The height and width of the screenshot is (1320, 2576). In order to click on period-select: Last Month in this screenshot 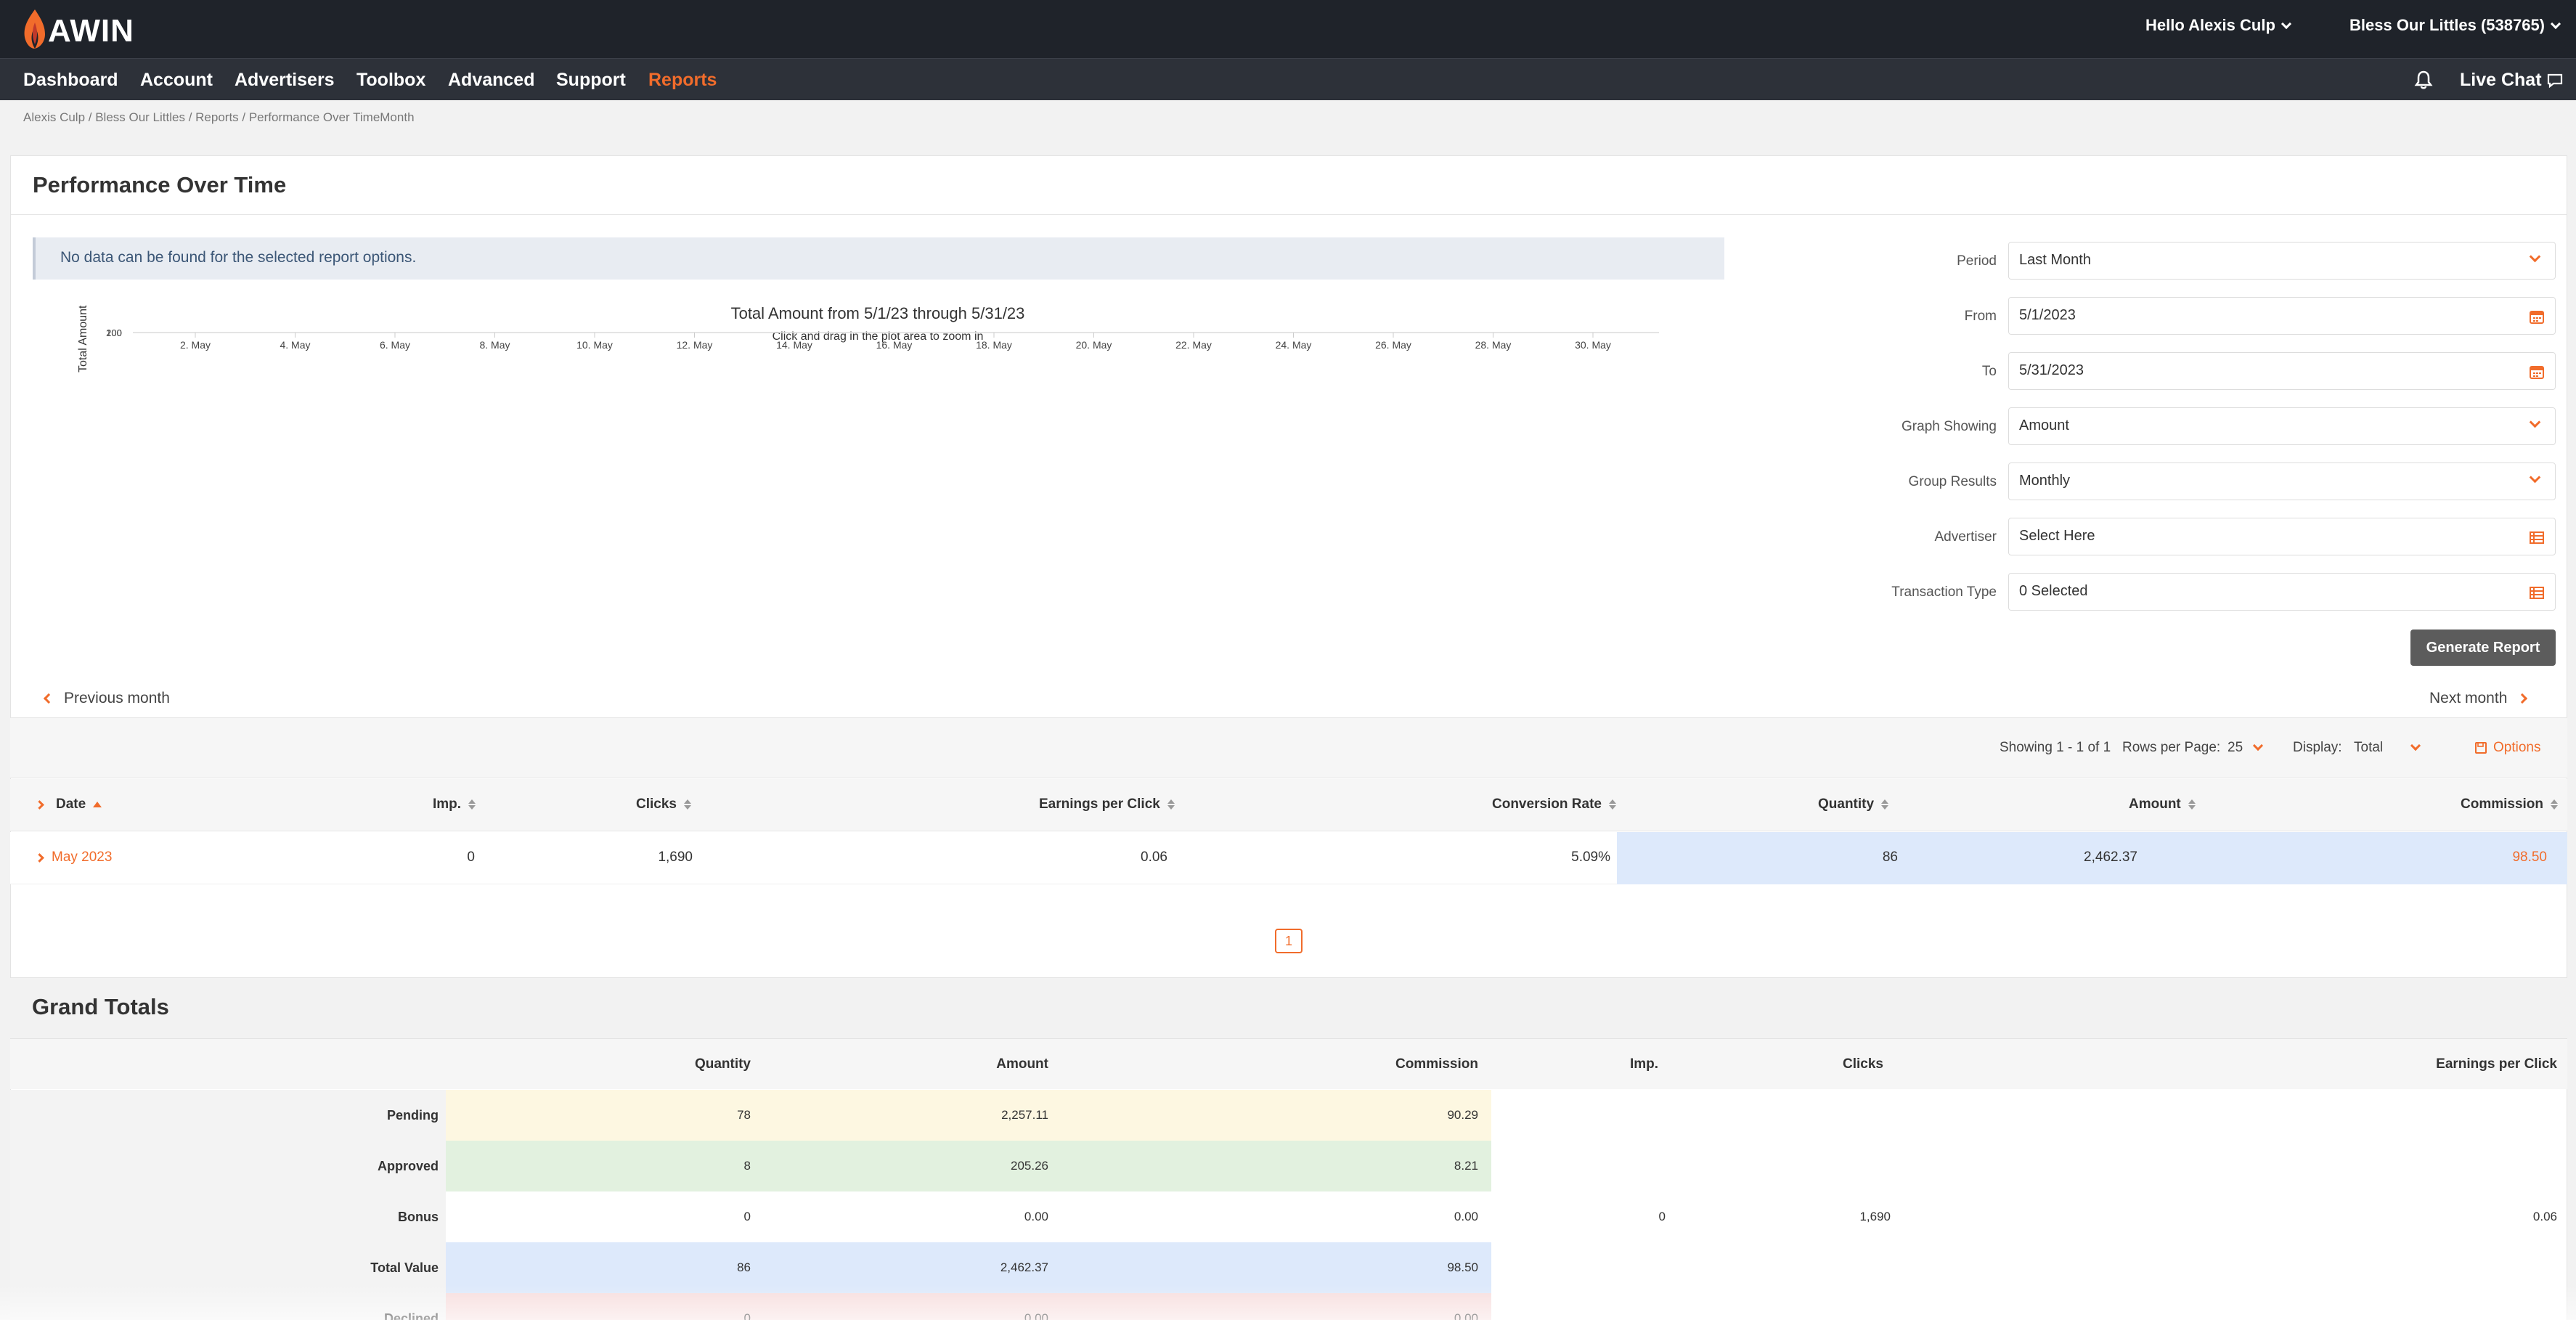, I will do `click(2282, 261)`.